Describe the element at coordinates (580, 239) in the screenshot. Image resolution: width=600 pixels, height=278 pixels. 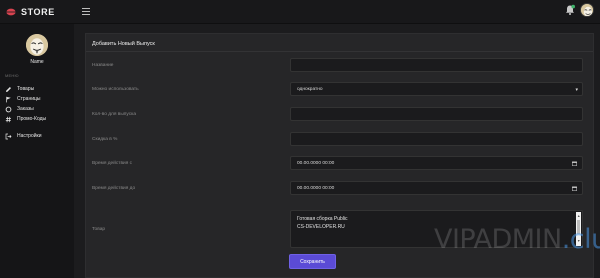
I see `watermark-accent: .club` at that location.